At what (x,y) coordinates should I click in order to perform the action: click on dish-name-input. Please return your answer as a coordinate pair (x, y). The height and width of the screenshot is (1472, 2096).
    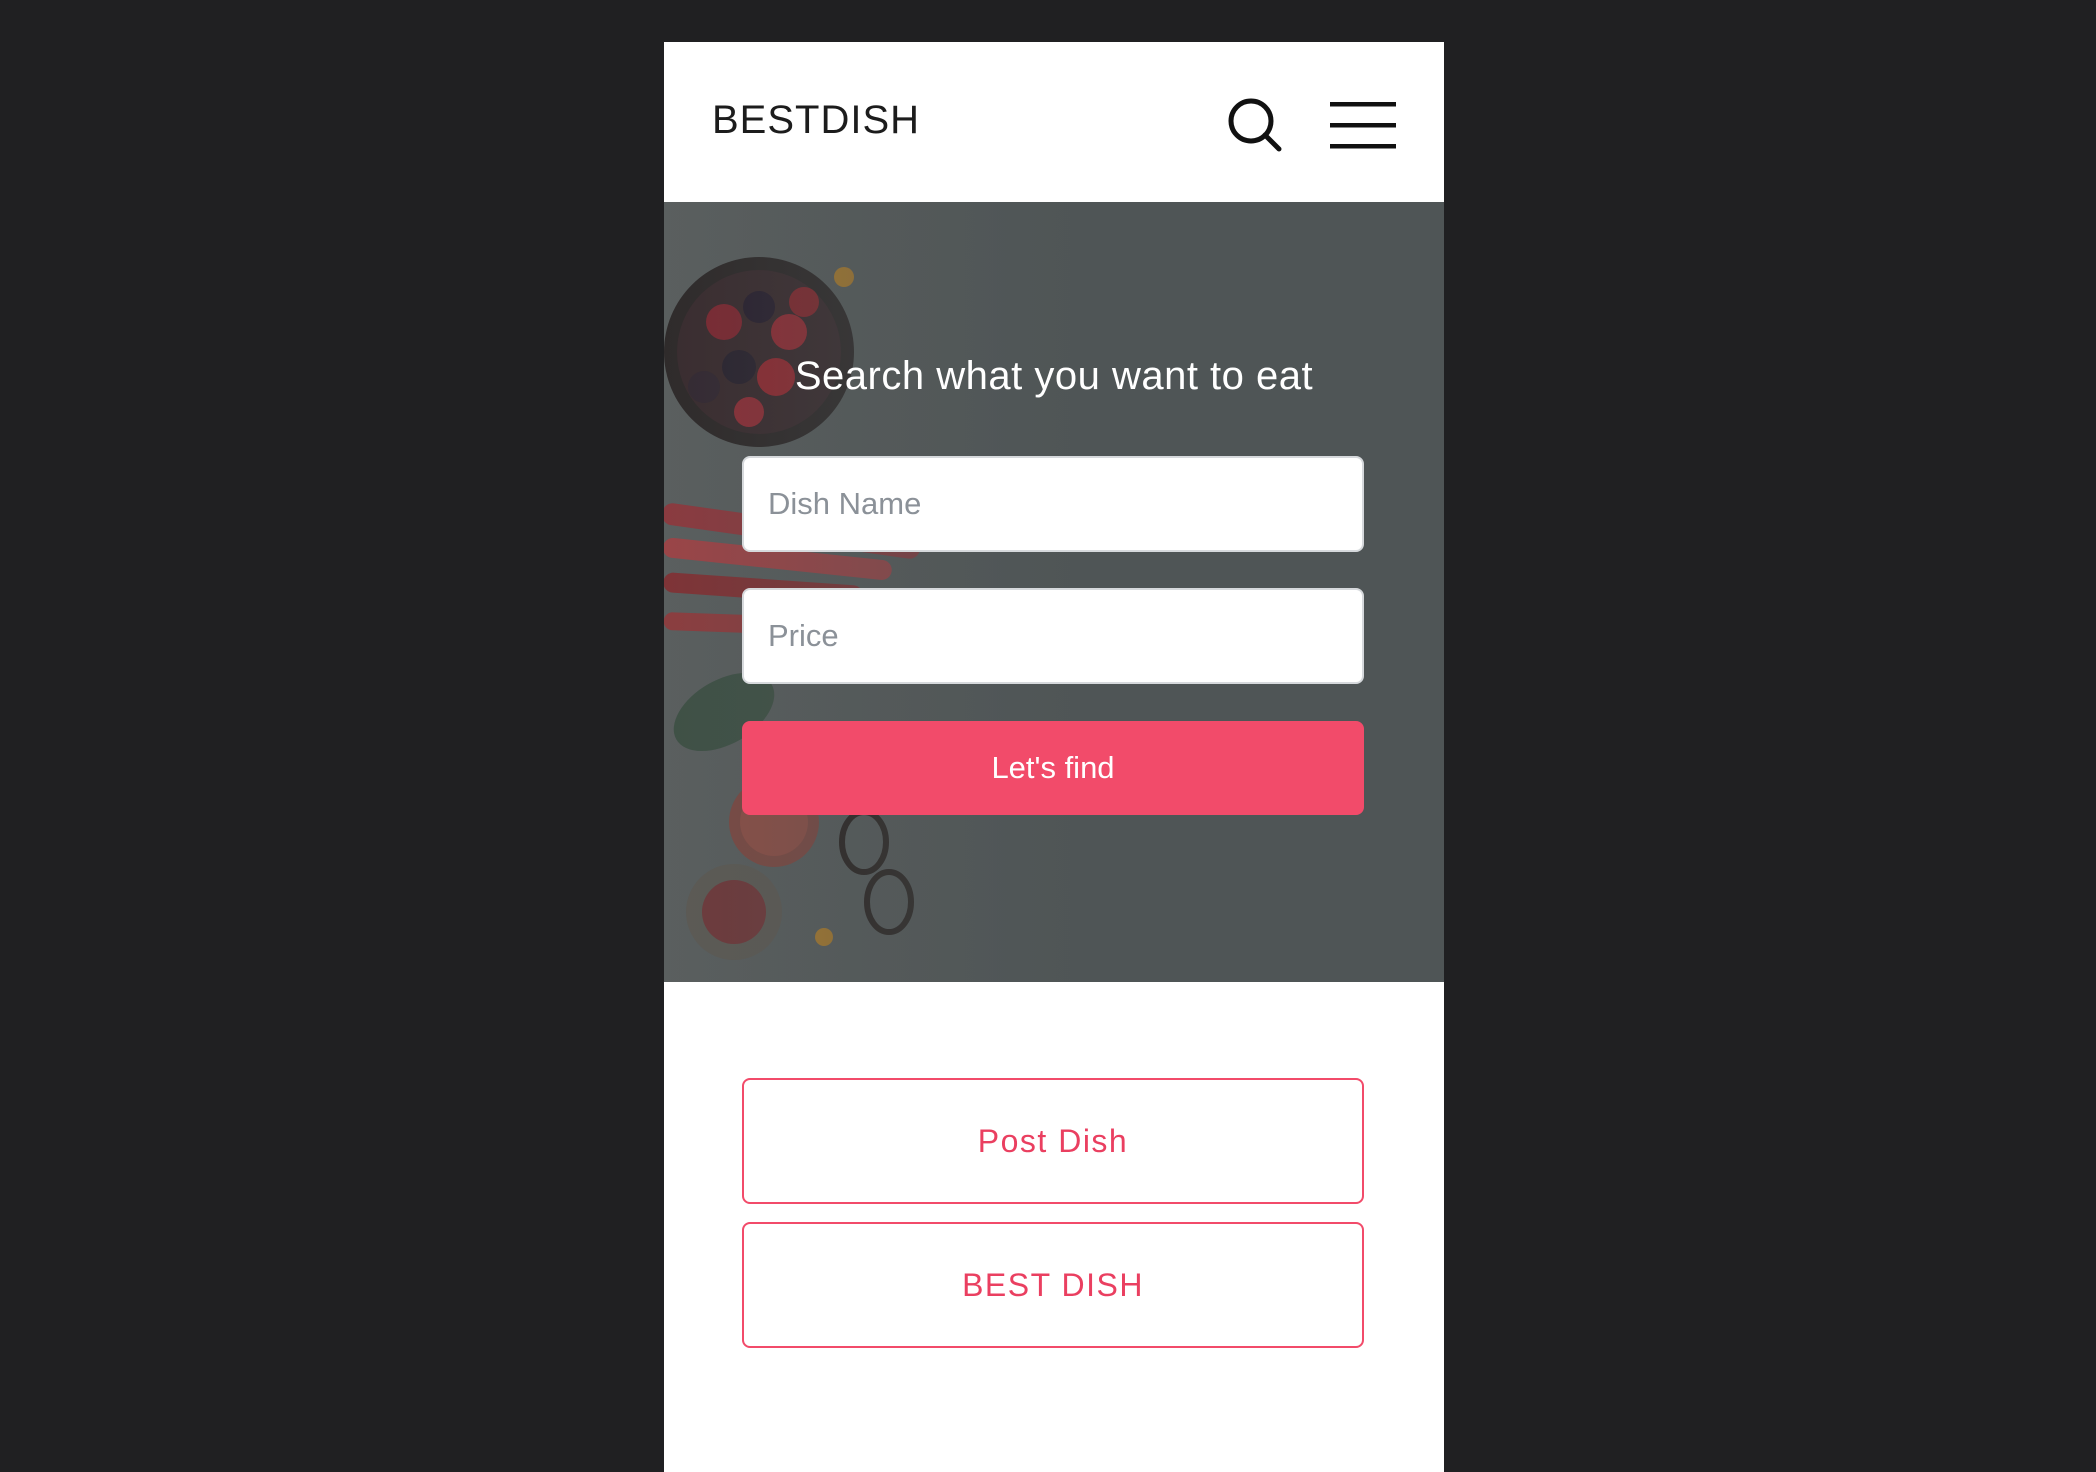
    Looking at the image, I should click on (1053, 504).